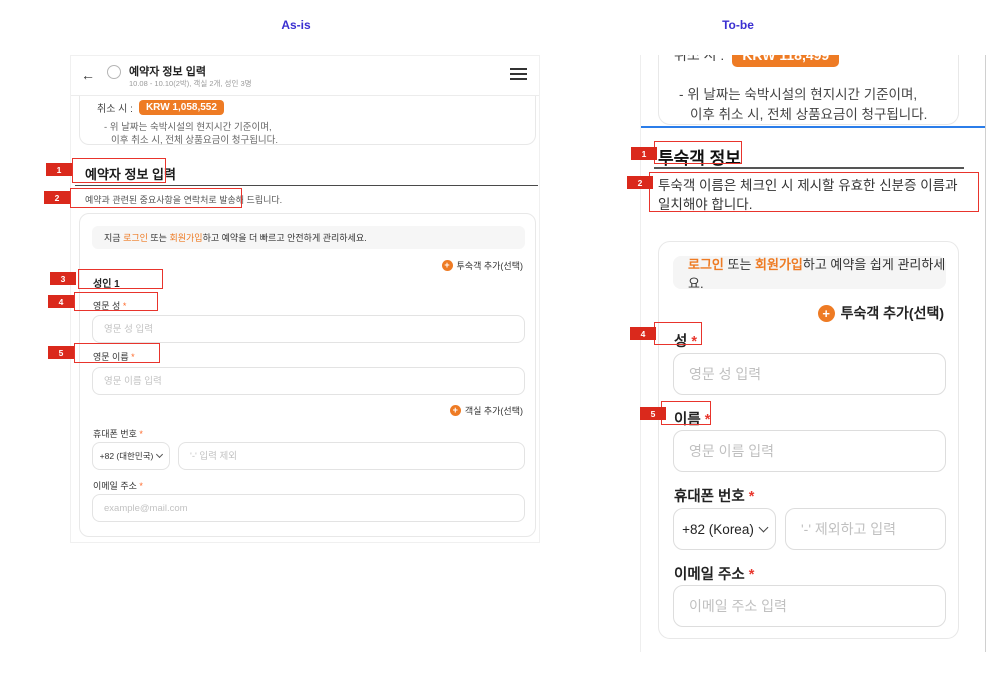  Describe the element at coordinates (88, 75) in the screenshot. I see `back-arrow-icon: ←` at that location.